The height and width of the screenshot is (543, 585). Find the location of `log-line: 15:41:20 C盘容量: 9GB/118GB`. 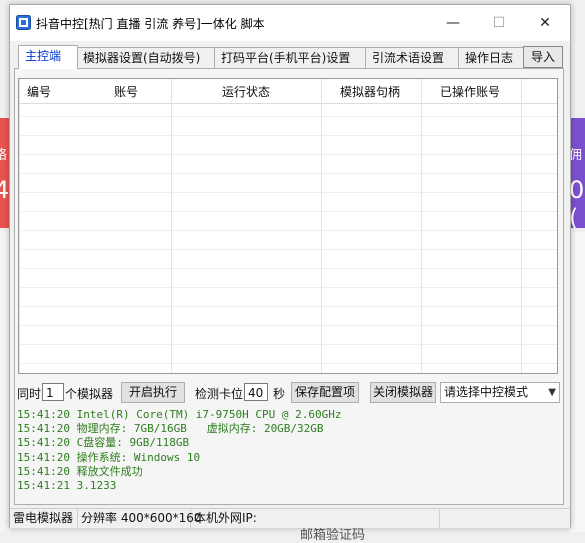

log-line: 15:41:20 C盘容量: 9GB/118GB is located at coordinates (103, 443).